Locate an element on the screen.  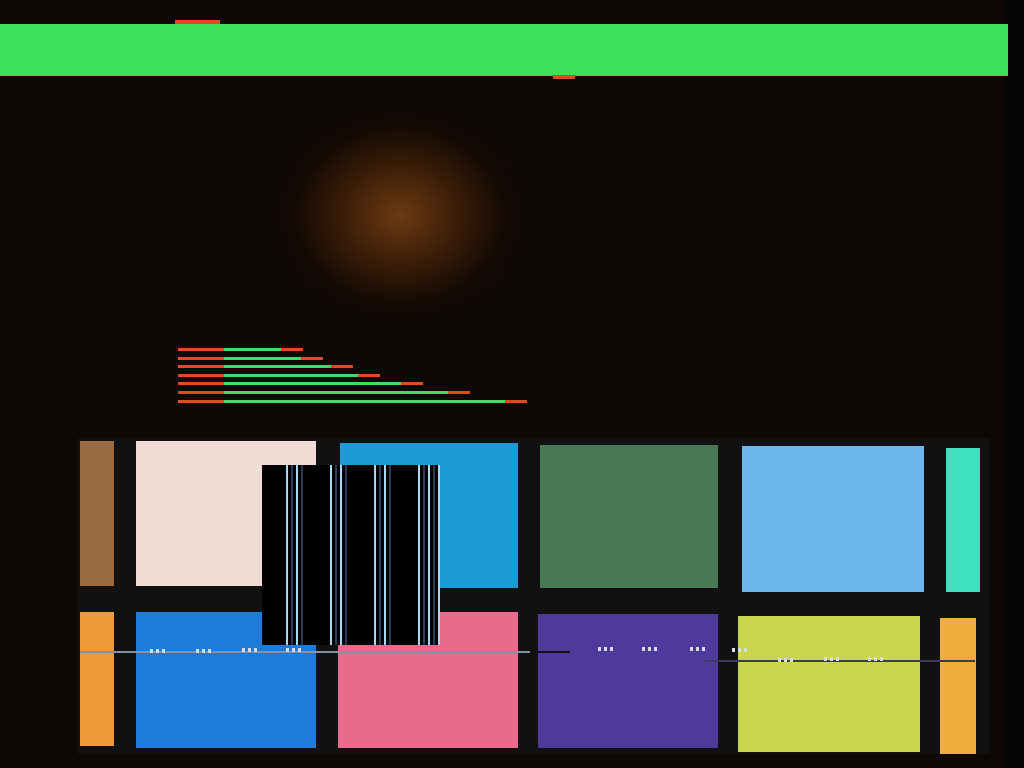
striped-overlay is located at coordinates (351, 555).